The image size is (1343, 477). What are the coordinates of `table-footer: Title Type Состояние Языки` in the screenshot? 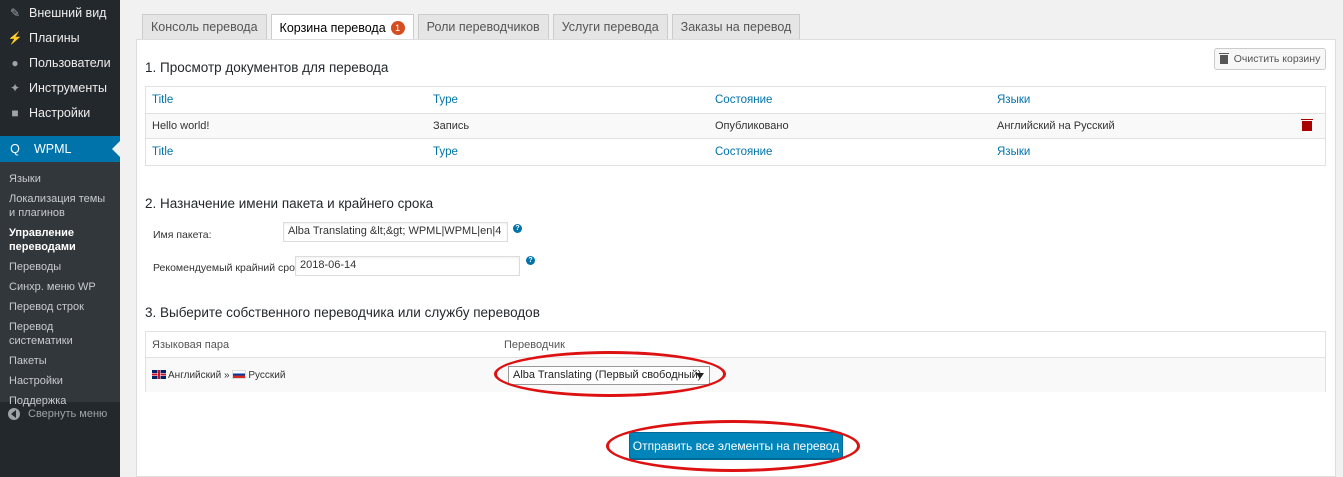 It's located at (735, 152).